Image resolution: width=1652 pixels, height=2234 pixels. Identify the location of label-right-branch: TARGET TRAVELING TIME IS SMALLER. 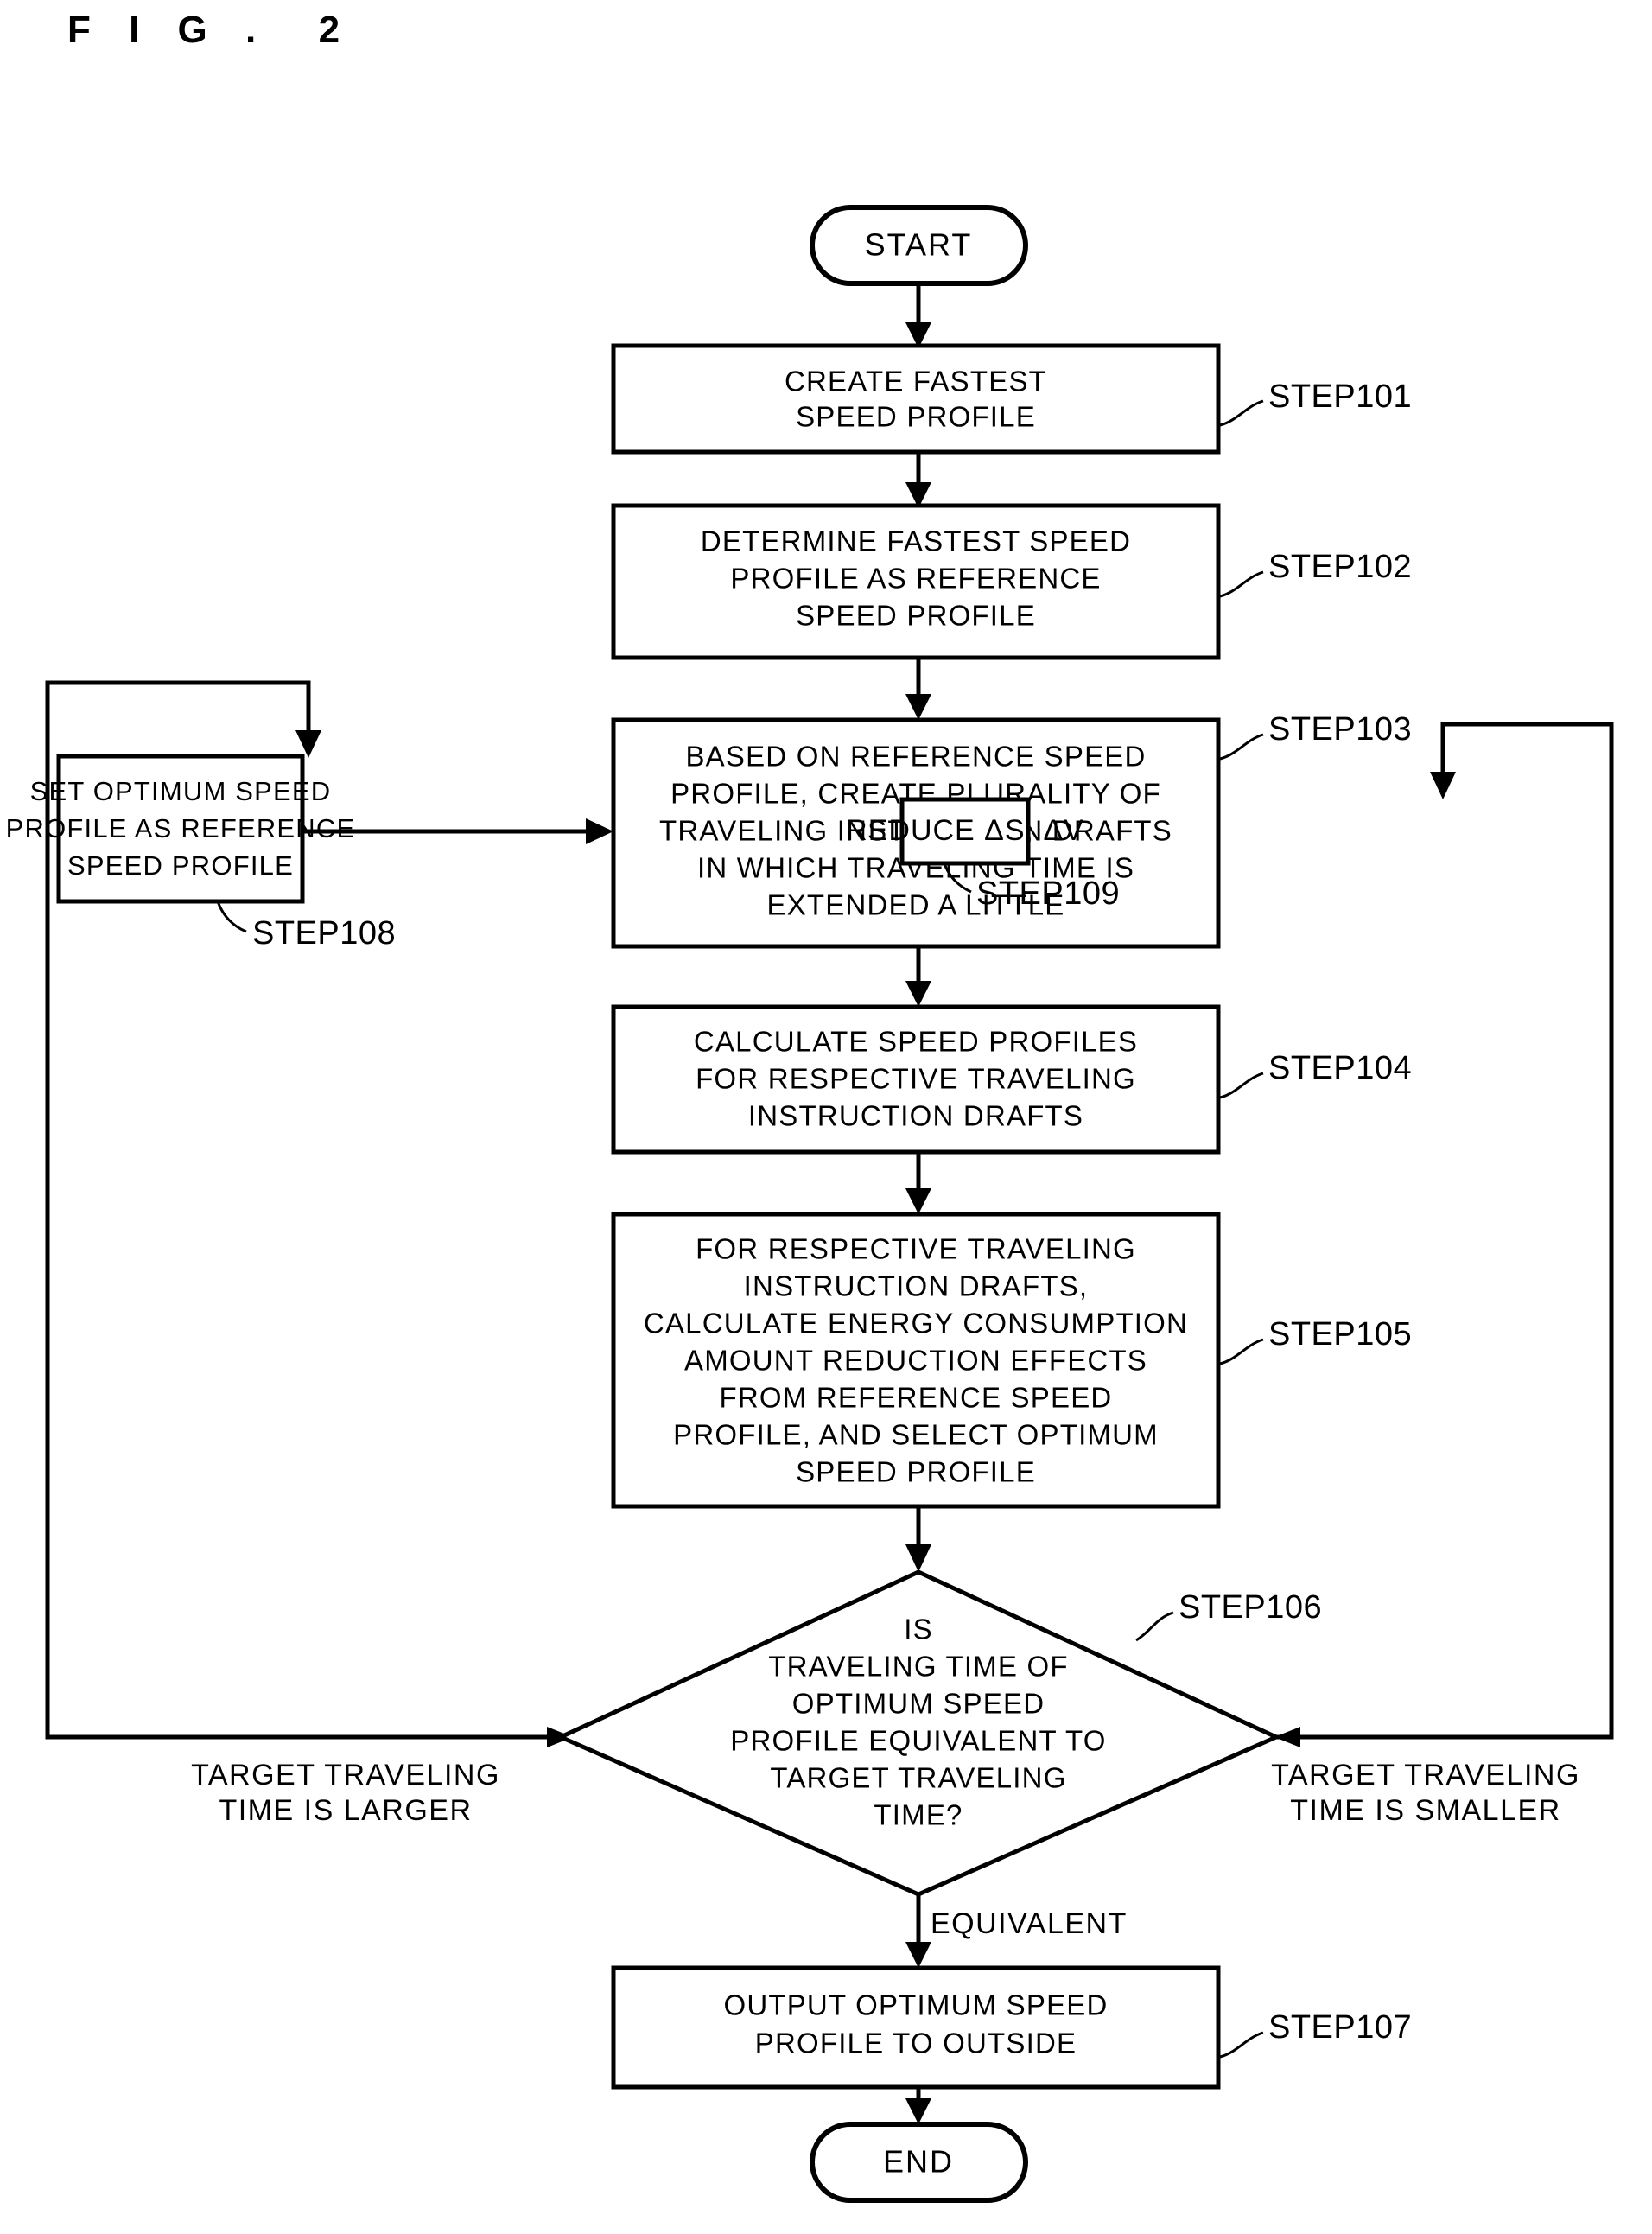
(1426, 1793).